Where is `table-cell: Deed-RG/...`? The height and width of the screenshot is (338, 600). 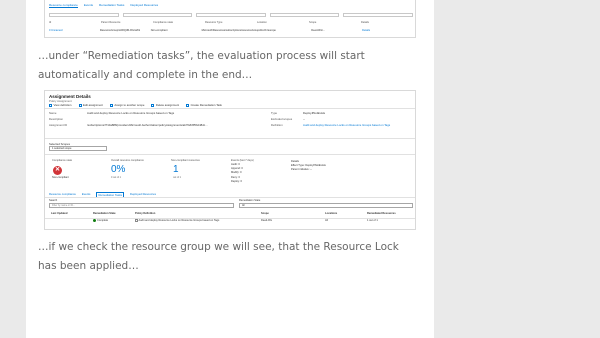 table-cell: Deed-RG/... is located at coordinates (318, 30).